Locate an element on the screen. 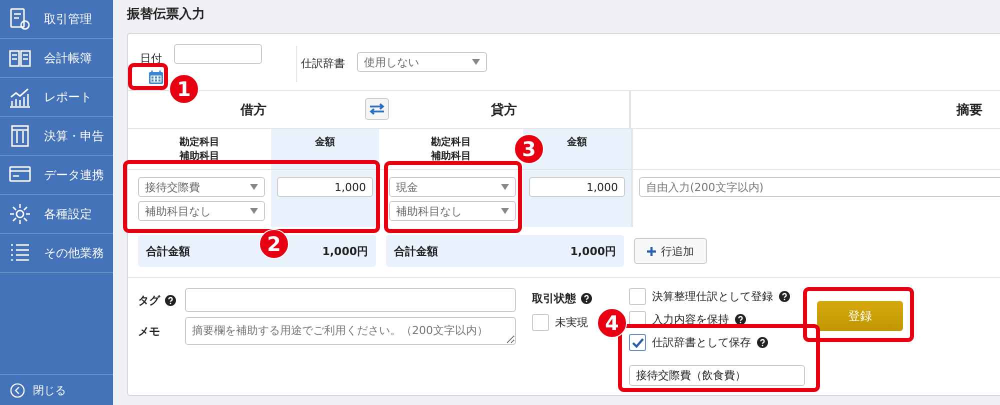  credit-heading: 貸方 is located at coordinates (504, 110).